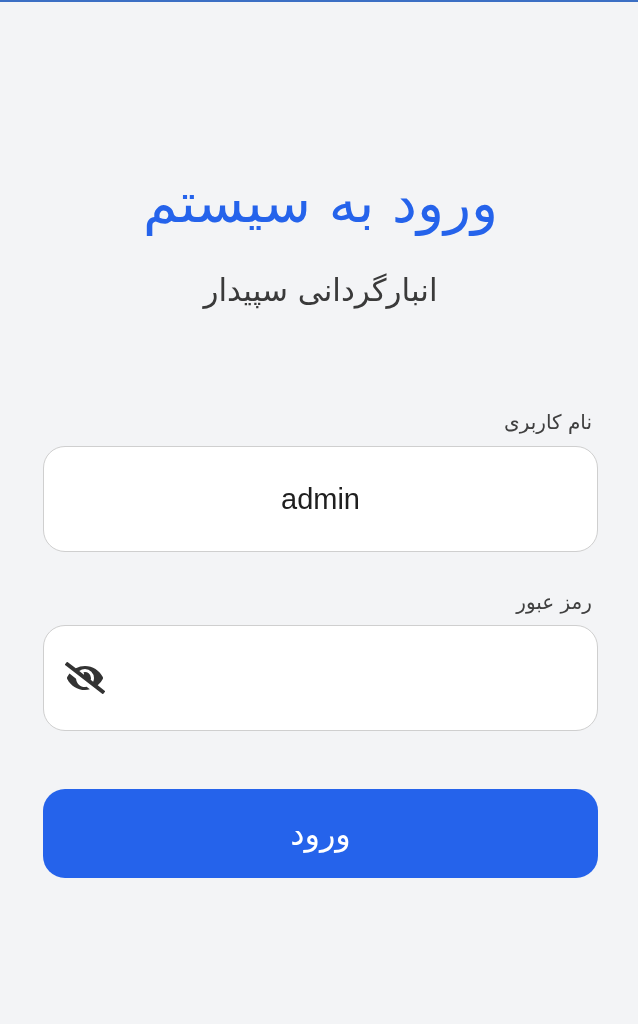  What do you see at coordinates (320, 290) in the screenshot?
I see `app-subtitle: انبارگردانی سپیدار` at bounding box center [320, 290].